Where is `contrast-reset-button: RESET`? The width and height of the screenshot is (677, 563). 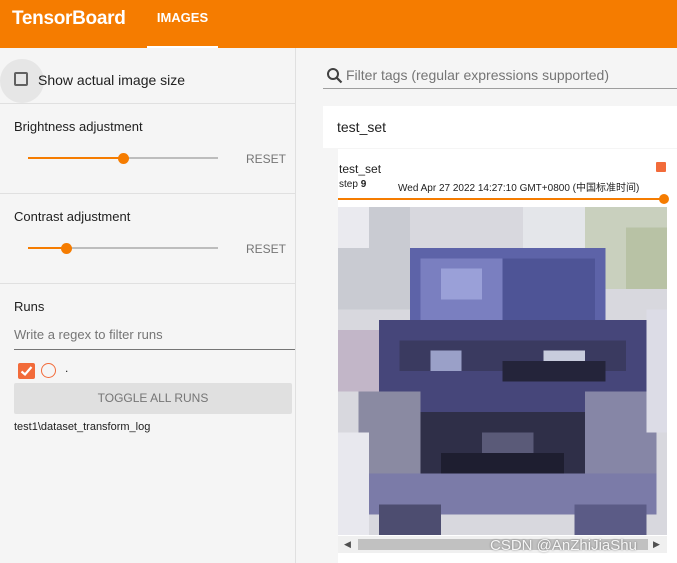
contrast-reset-button: RESET is located at coordinates (266, 249).